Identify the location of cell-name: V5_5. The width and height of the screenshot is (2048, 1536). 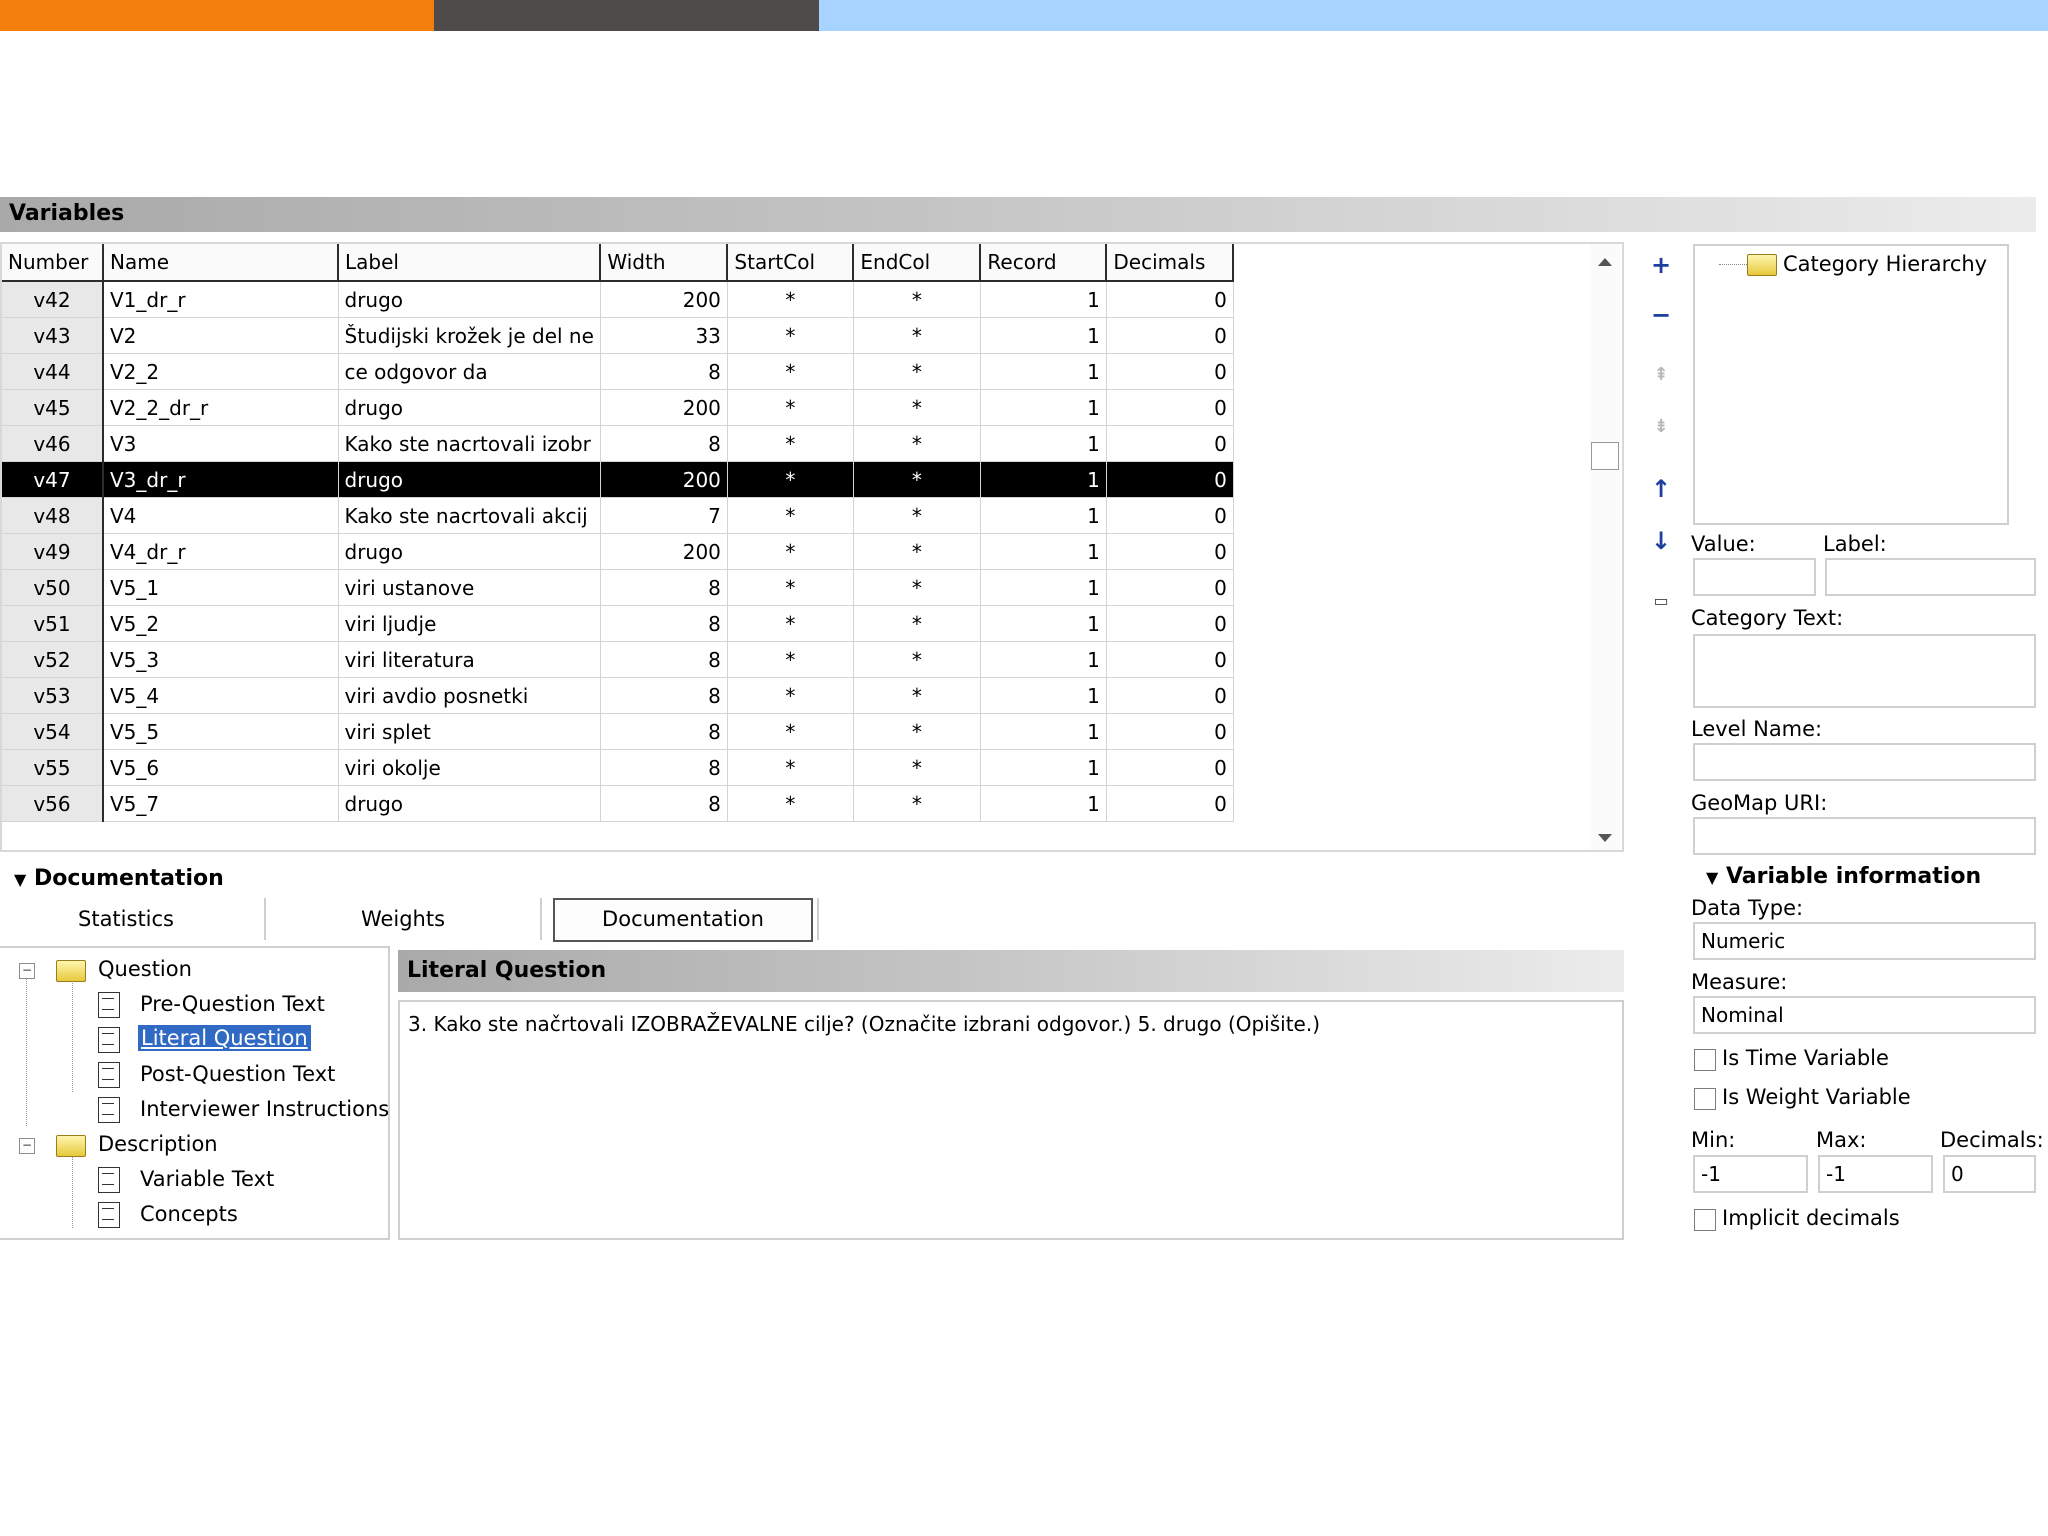
(221, 731).